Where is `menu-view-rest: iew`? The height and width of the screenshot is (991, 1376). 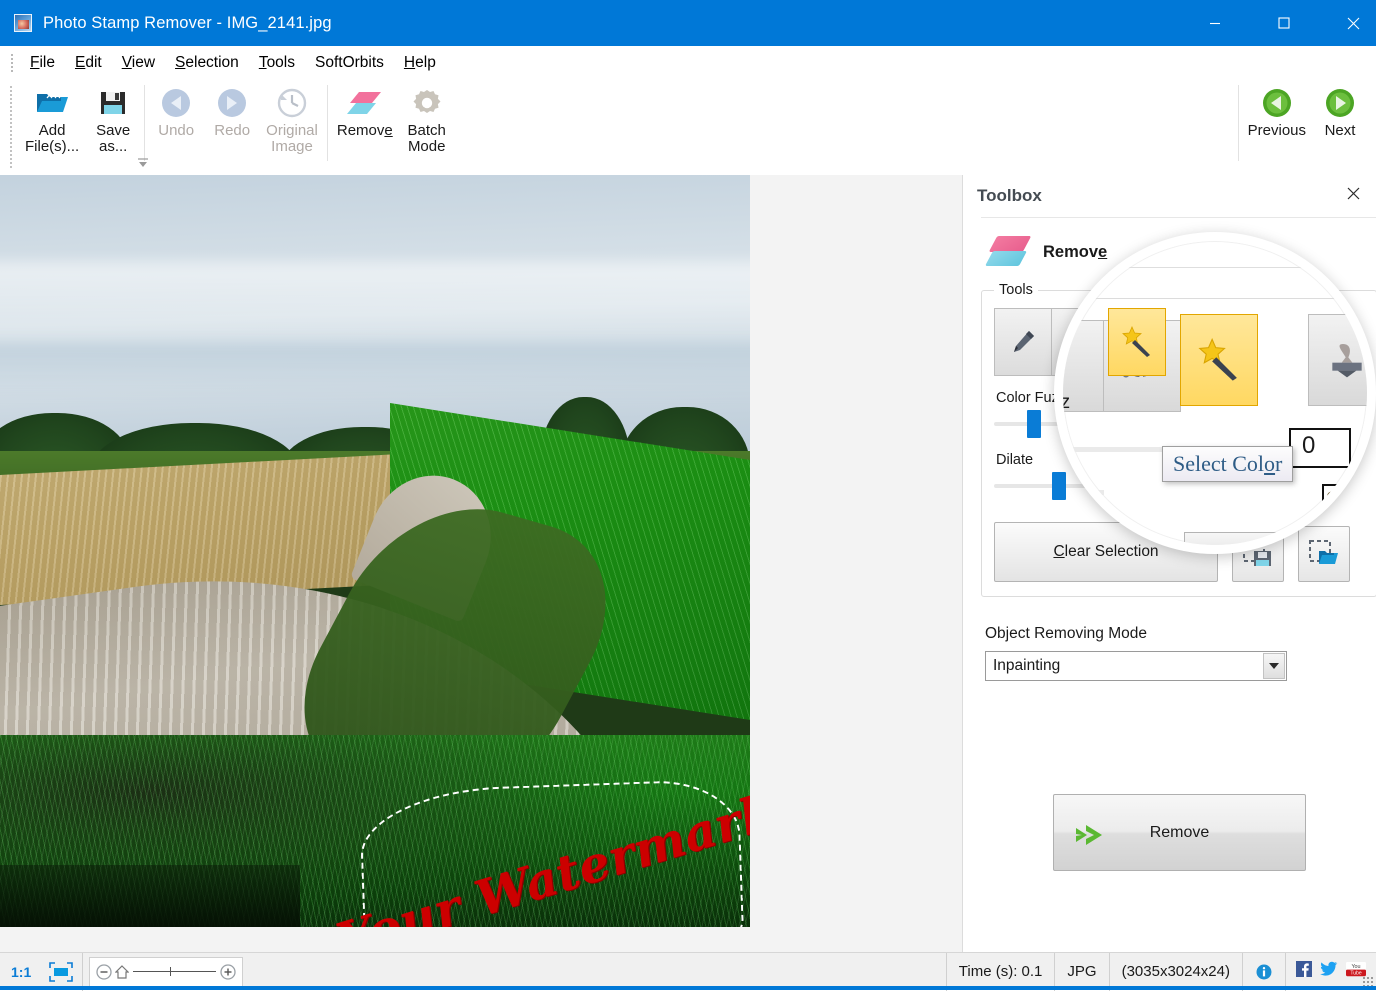 menu-view-rest: iew is located at coordinates (143, 62).